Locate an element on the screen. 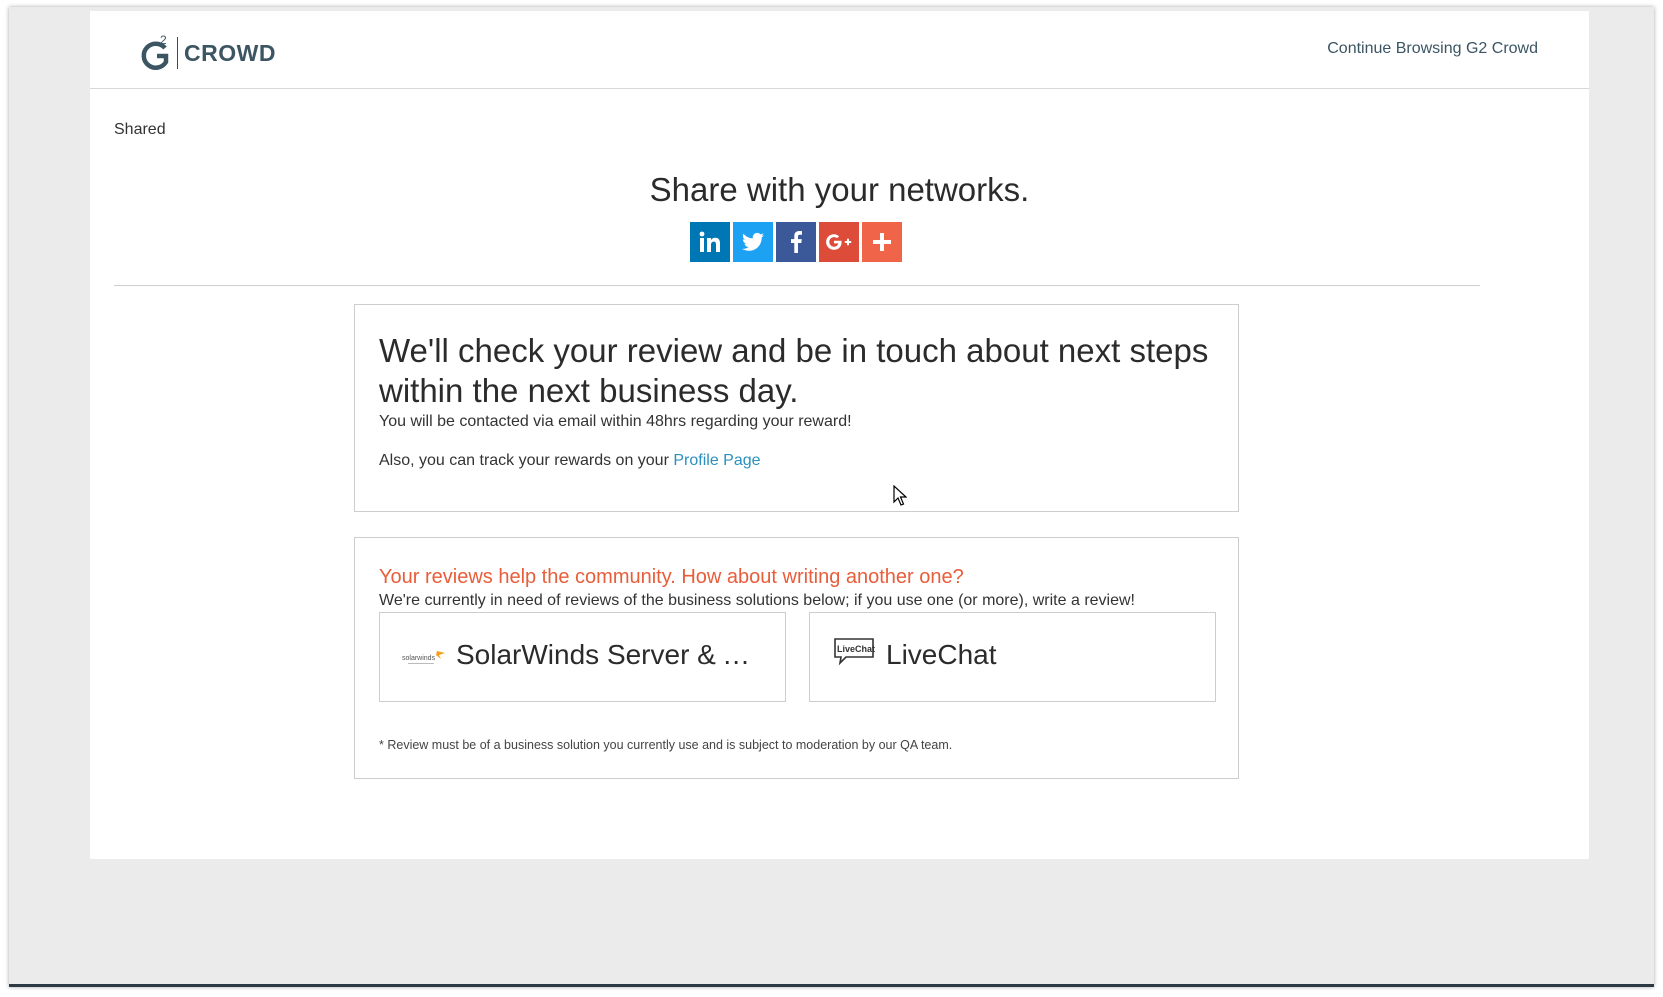 This screenshot has height=997, width=1663. svg-text: 2 is located at coordinates (163, 40).